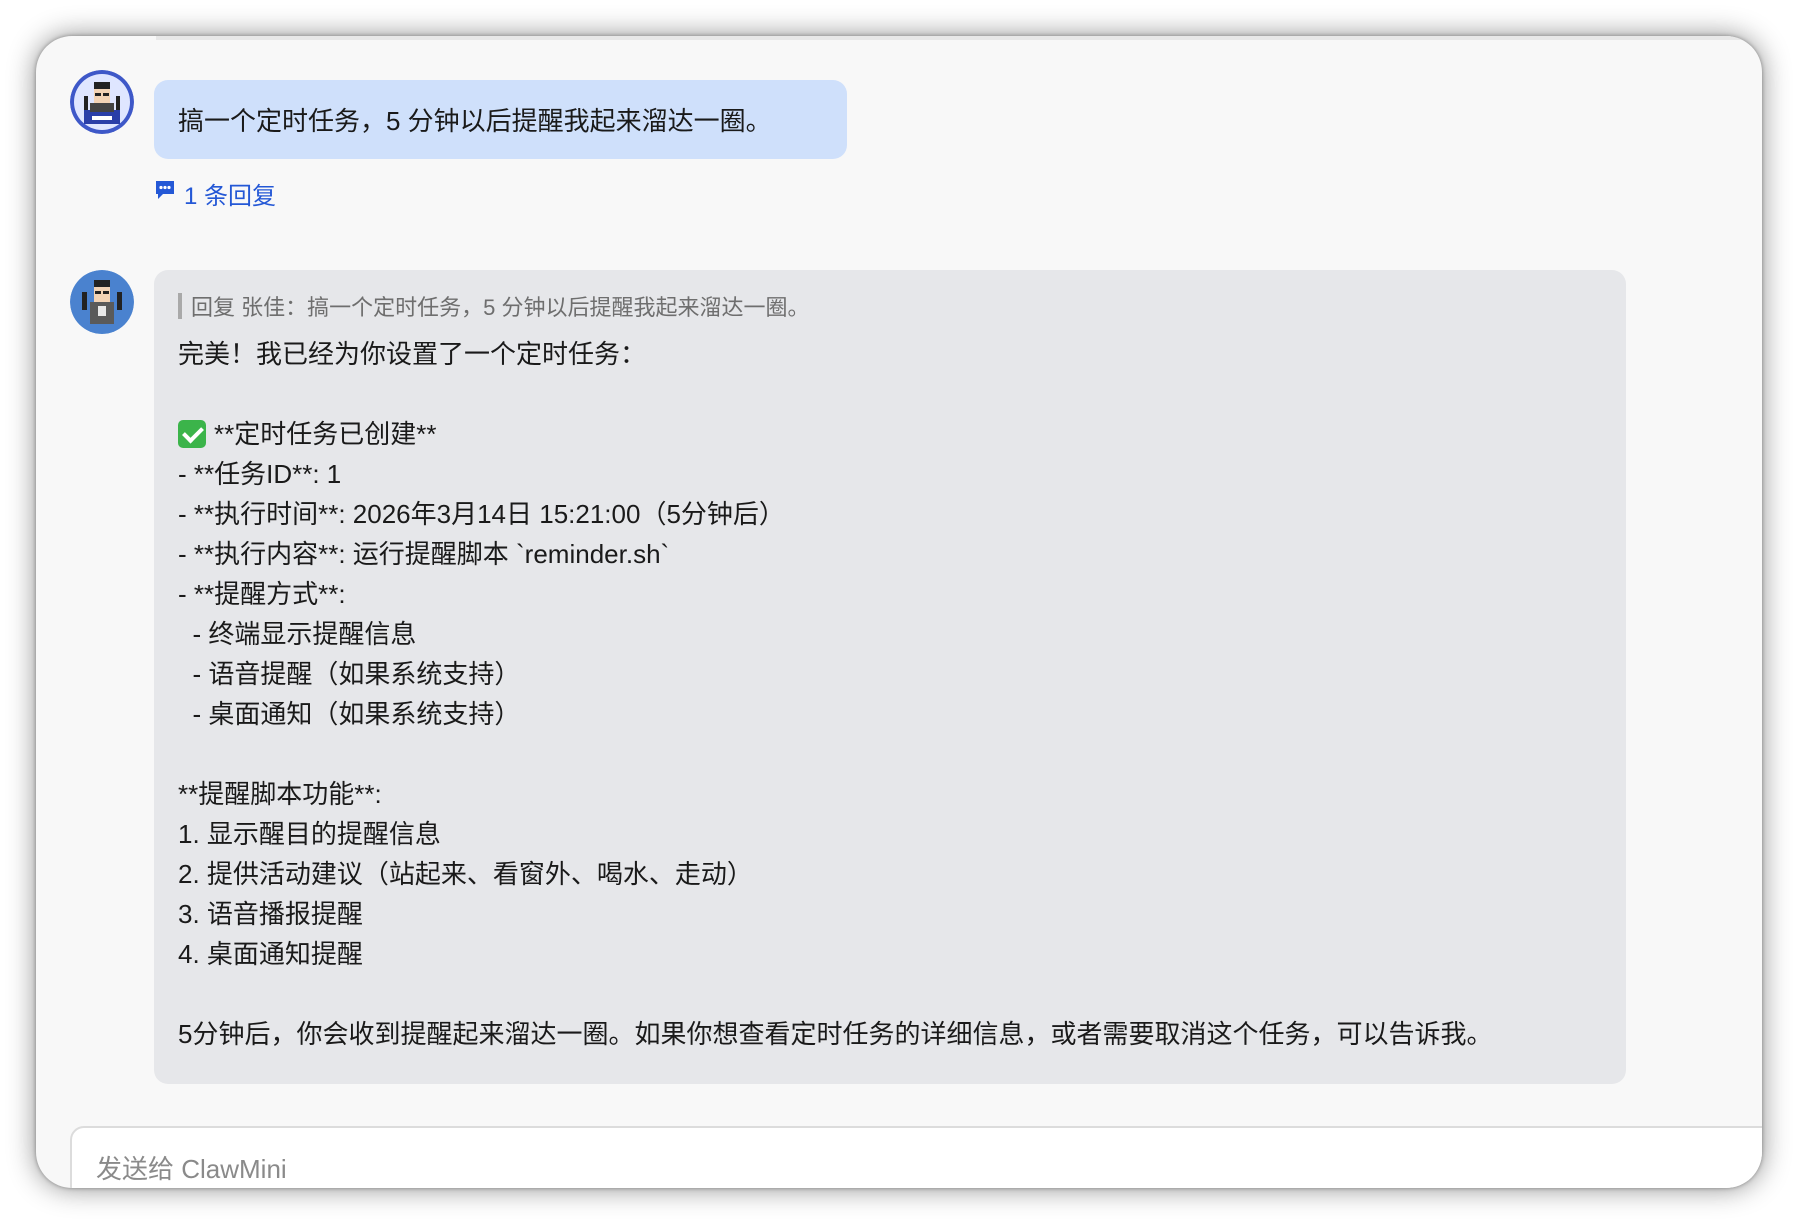 The height and width of the screenshot is (1224, 1798). What do you see at coordinates (796, 1169) in the screenshot?
I see `message-input` at bounding box center [796, 1169].